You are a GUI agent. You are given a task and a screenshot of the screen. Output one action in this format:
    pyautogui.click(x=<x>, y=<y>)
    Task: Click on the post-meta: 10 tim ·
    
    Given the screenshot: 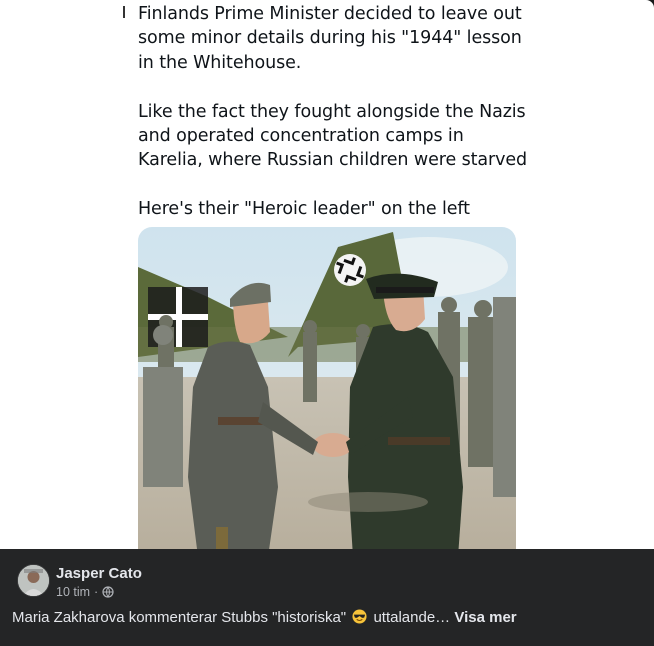 What is the action you would take?
    pyautogui.click(x=85, y=592)
    